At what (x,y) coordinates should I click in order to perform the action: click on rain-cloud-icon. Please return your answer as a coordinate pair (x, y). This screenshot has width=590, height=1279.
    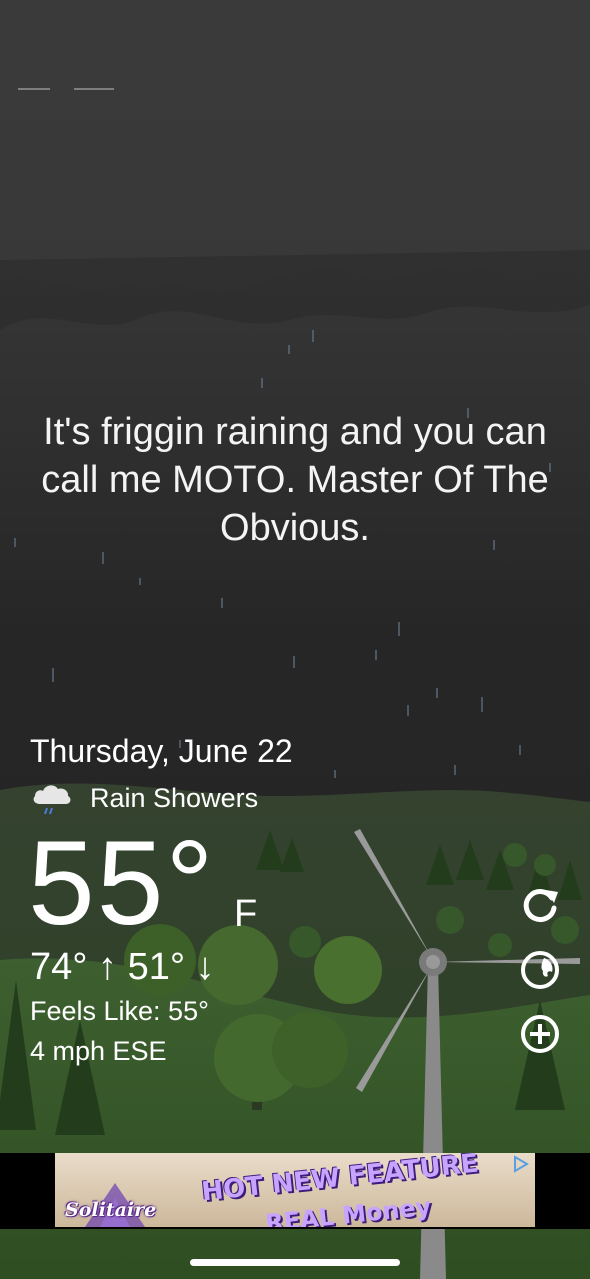
    Looking at the image, I should click on (52, 800).